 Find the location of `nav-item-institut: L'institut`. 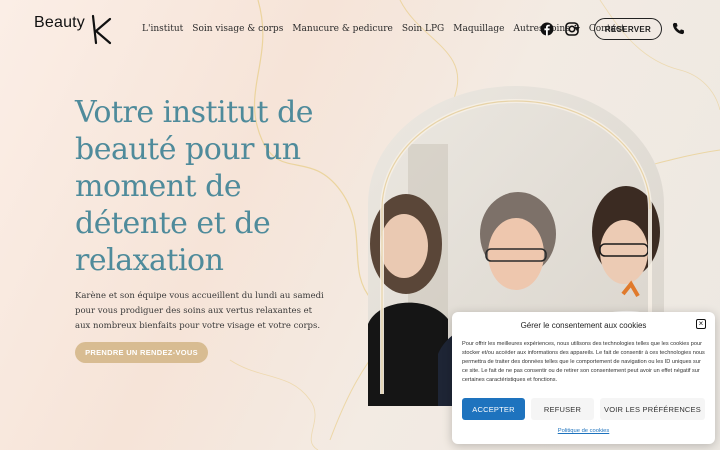

nav-item-institut: L'institut is located at coordinates (162, 29).